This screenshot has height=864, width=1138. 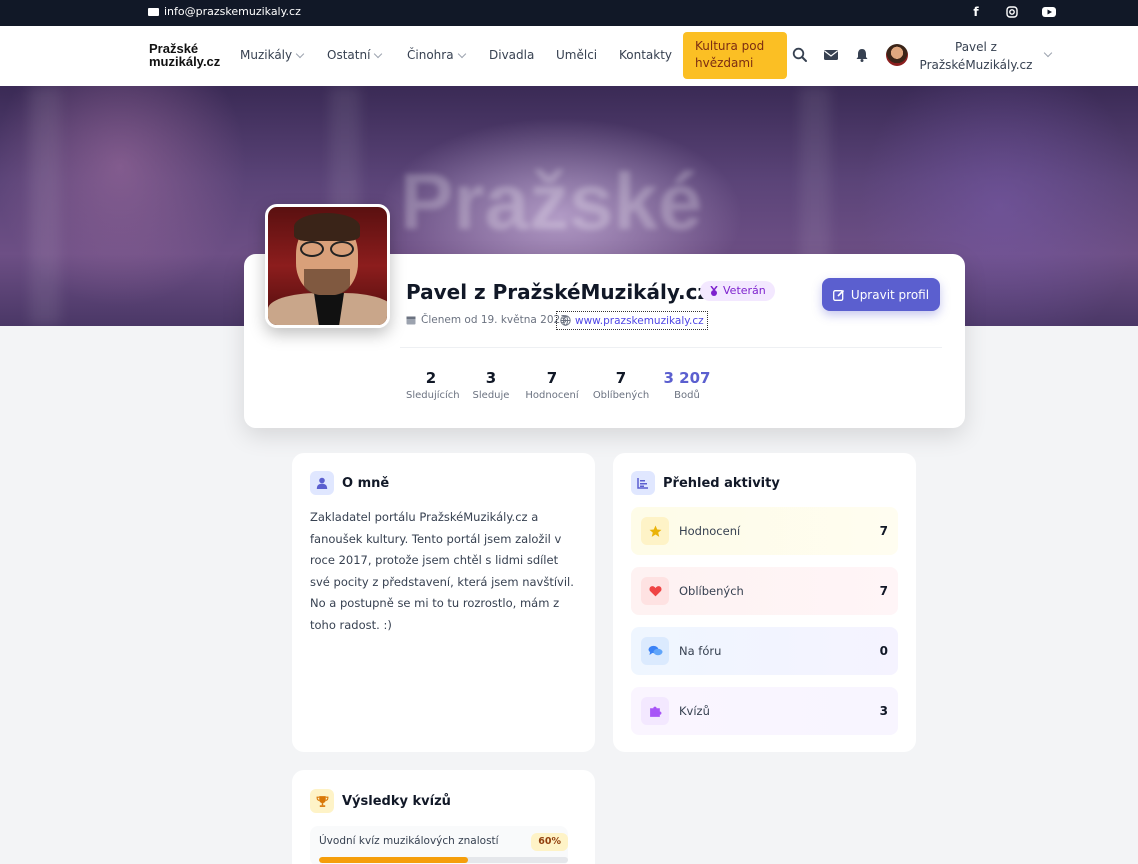 What do you see at coordinates (327, 266) in the screenshot?
I see `profile-photo` at bounding box center [327, 266].